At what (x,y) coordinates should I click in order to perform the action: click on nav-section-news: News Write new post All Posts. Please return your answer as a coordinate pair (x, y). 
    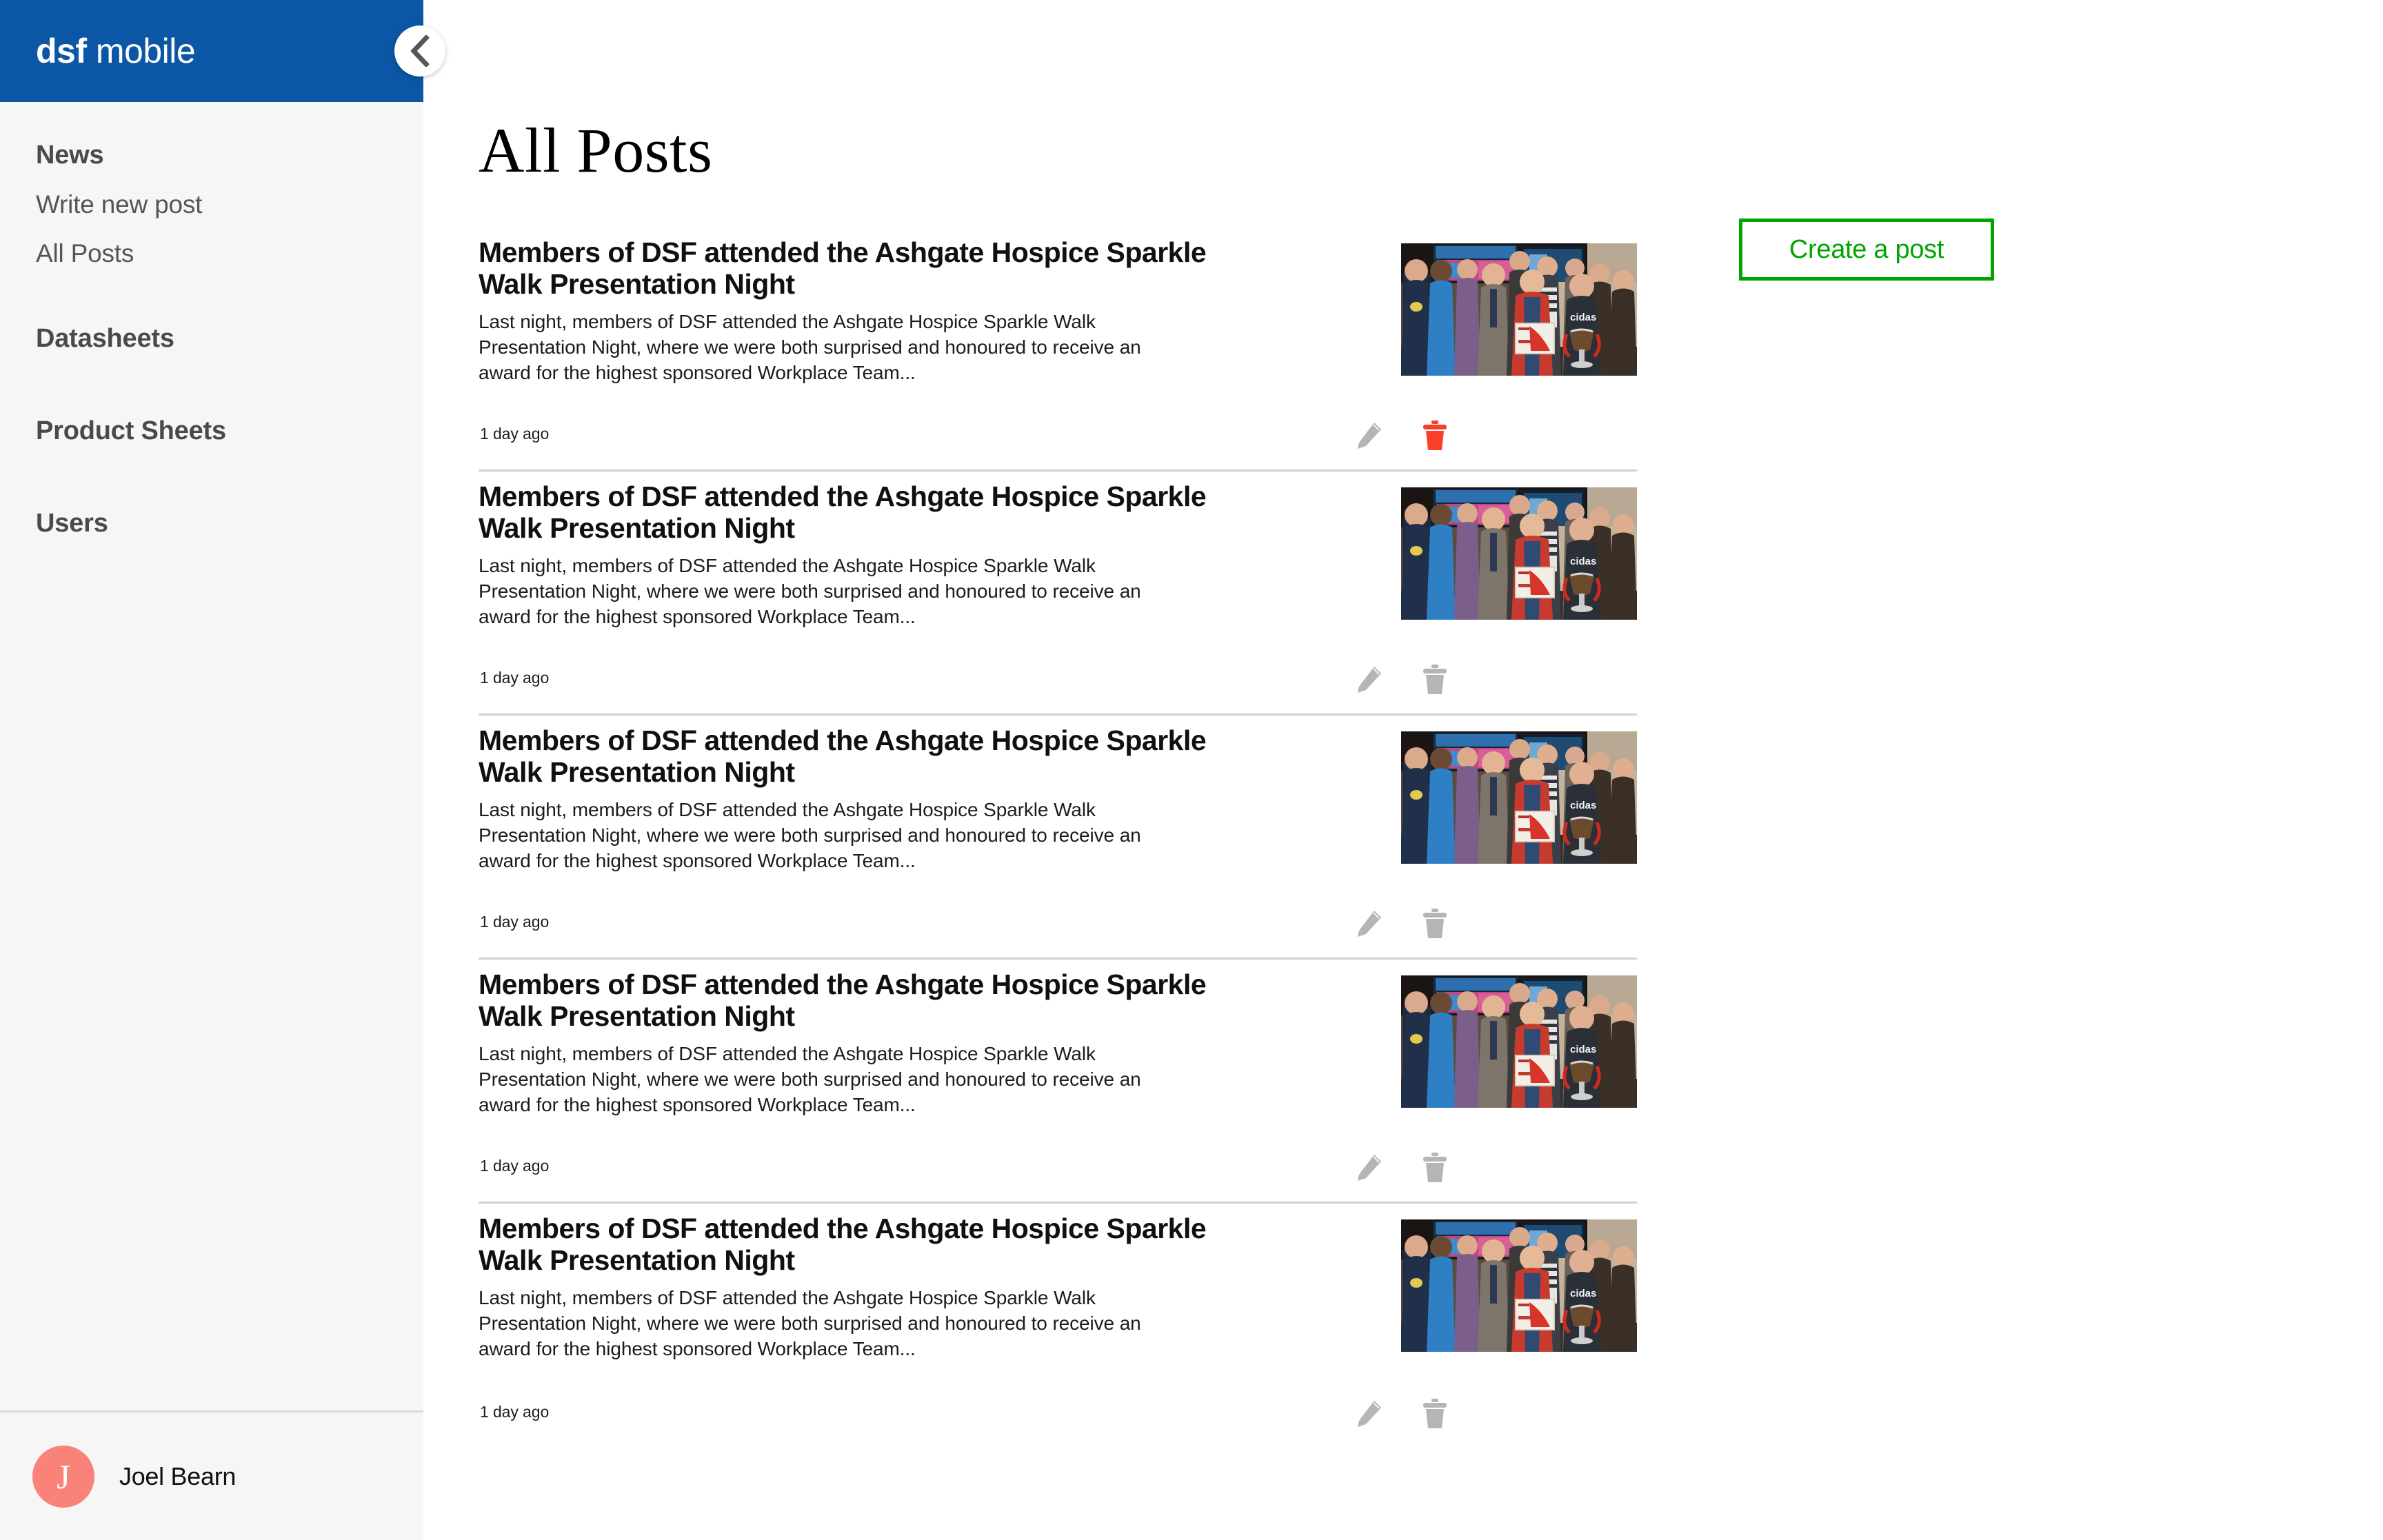
    Looking at the image, I should click on (211, 204).